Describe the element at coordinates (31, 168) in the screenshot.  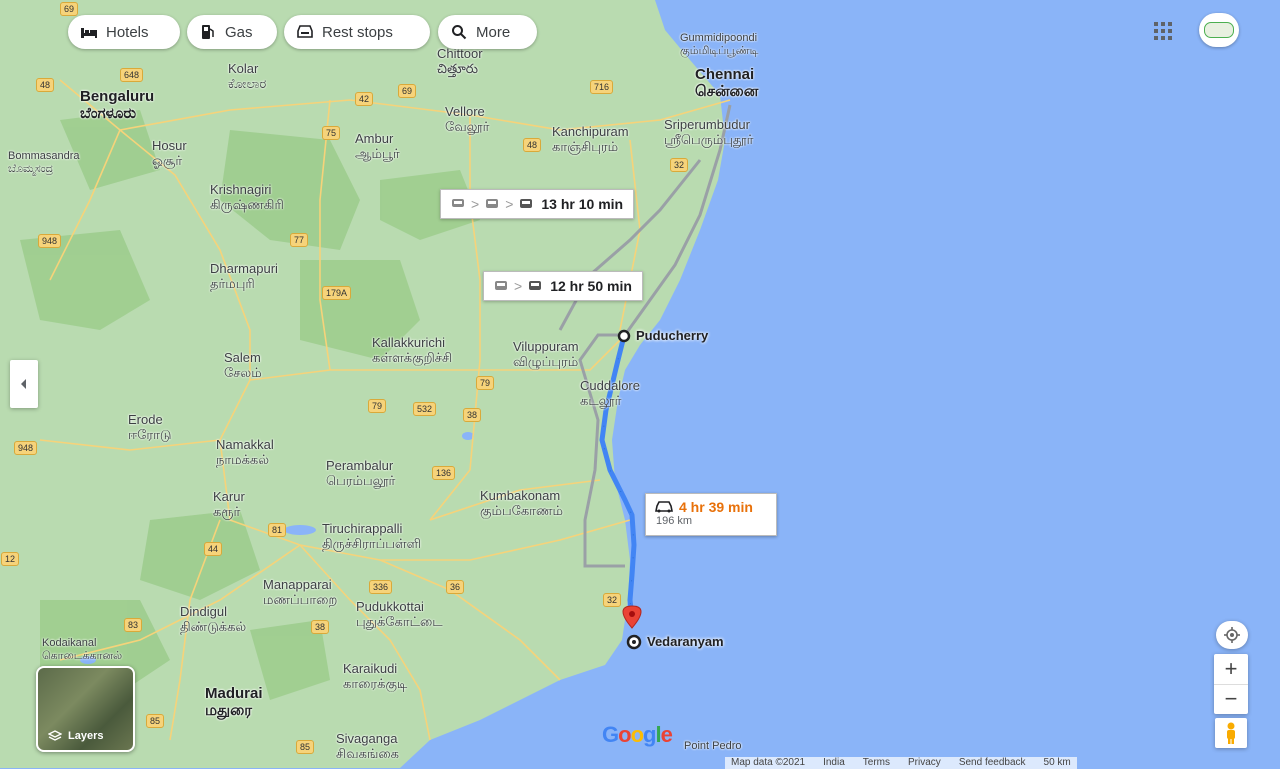
I see `city-name-local: ಬೊಮ್ಮಸಂದ್ರ` at that location.